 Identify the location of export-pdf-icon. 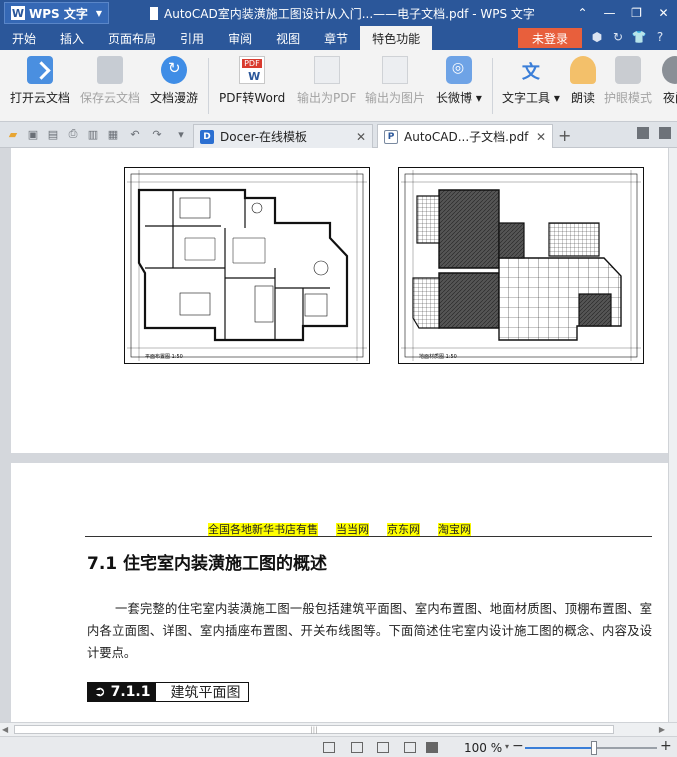
(326, 70).